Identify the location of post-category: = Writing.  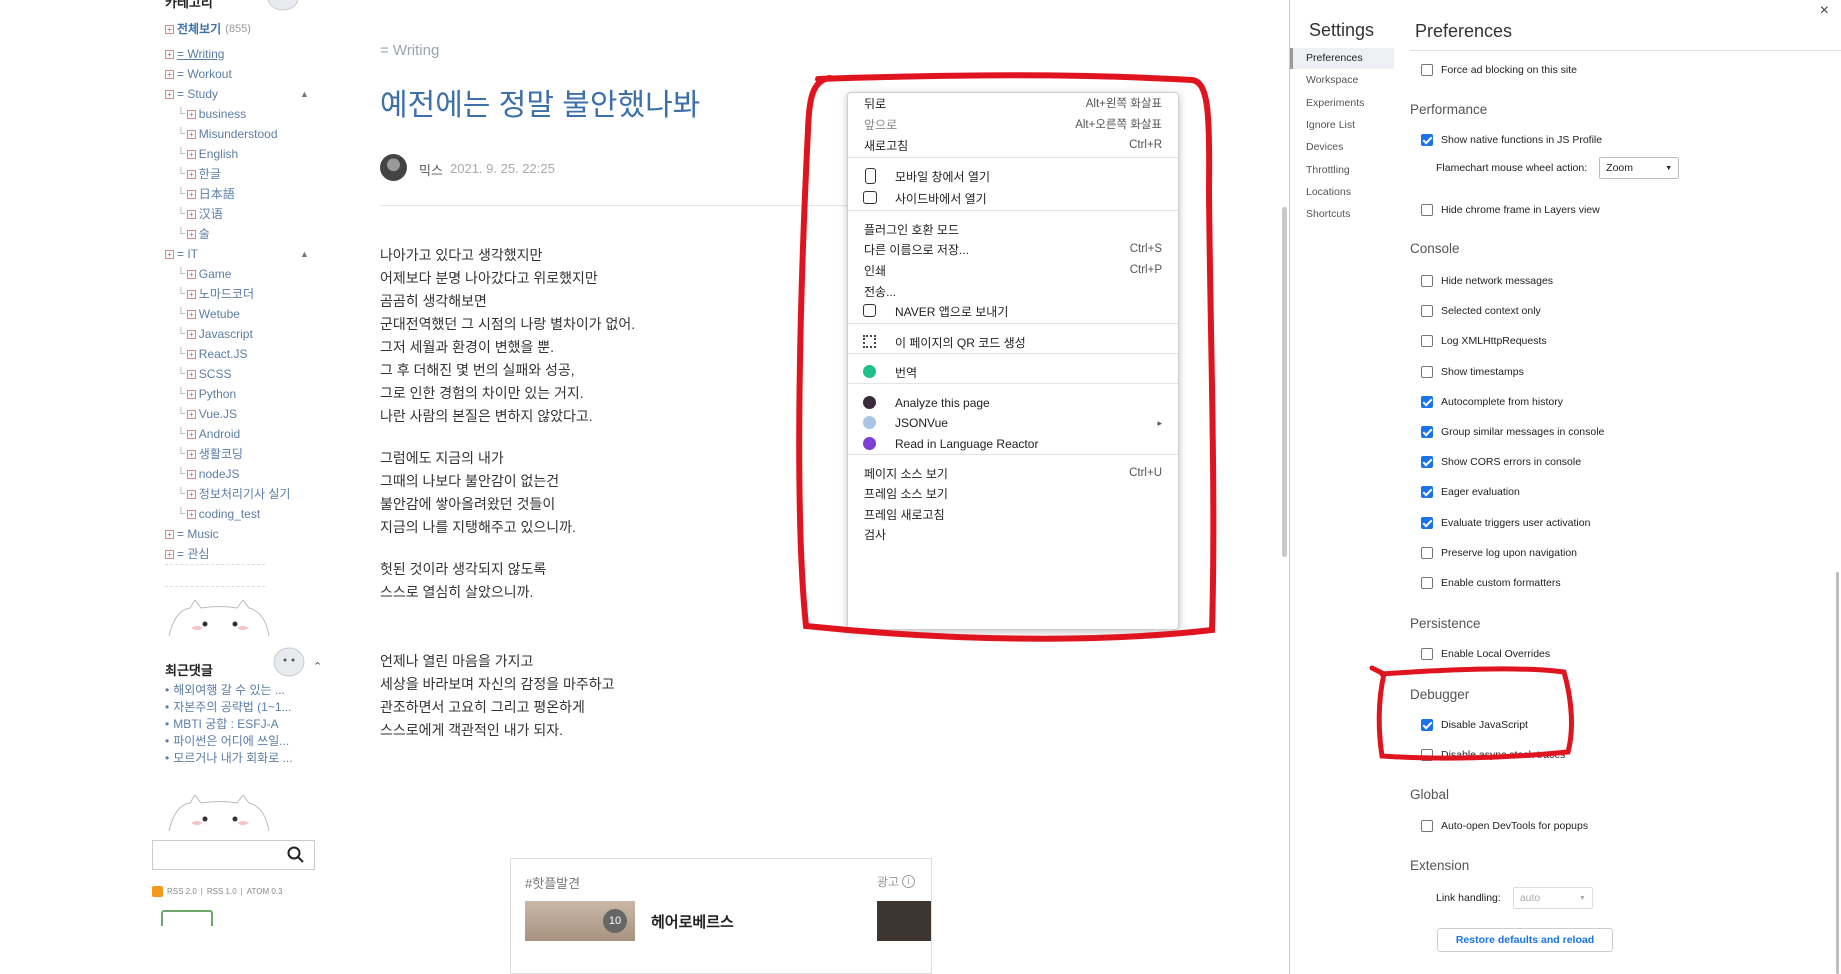
(409, 50).